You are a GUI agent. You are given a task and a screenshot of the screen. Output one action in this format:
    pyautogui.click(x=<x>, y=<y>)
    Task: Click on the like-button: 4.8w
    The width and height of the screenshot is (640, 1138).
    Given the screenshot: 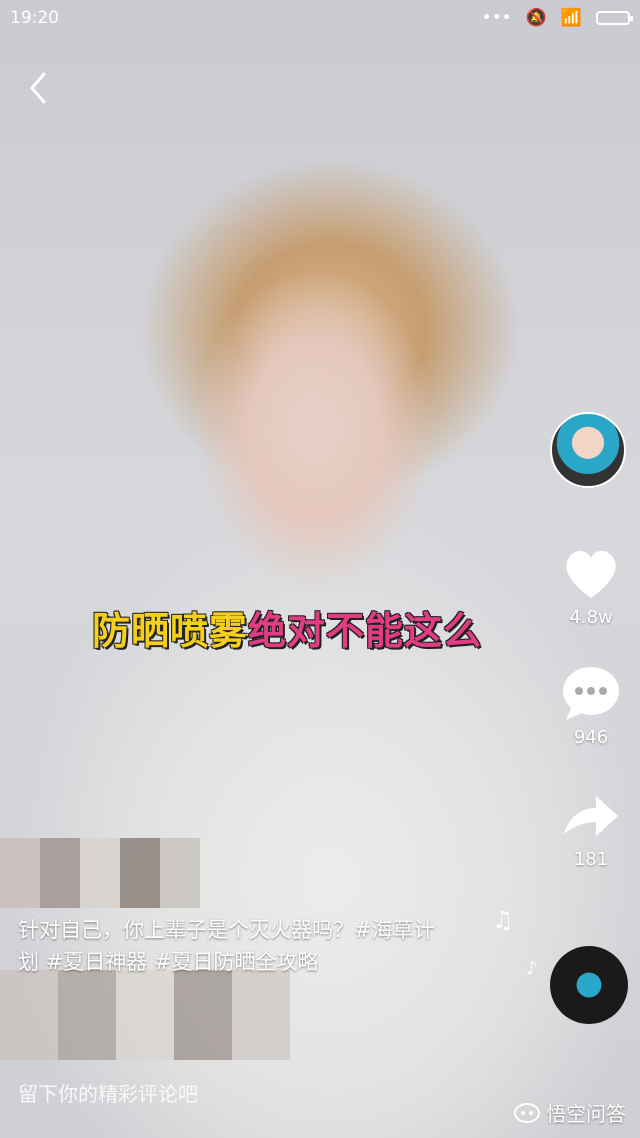 What is the action you would take?
    pyautogui.click(x=591, y=586)
    